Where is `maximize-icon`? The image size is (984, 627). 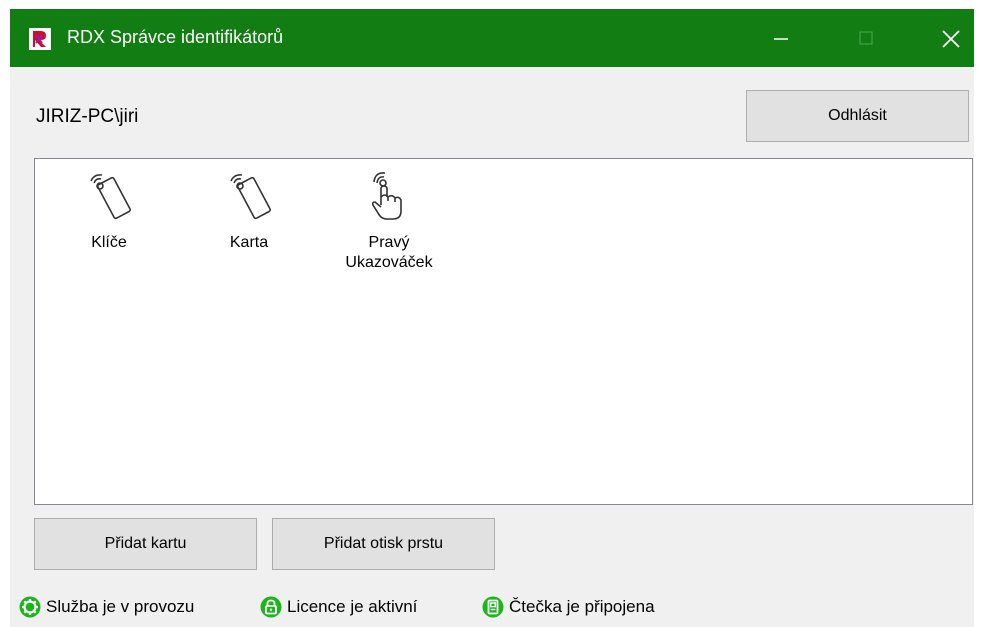 maximize-icon is located at coordinates (866, 38).